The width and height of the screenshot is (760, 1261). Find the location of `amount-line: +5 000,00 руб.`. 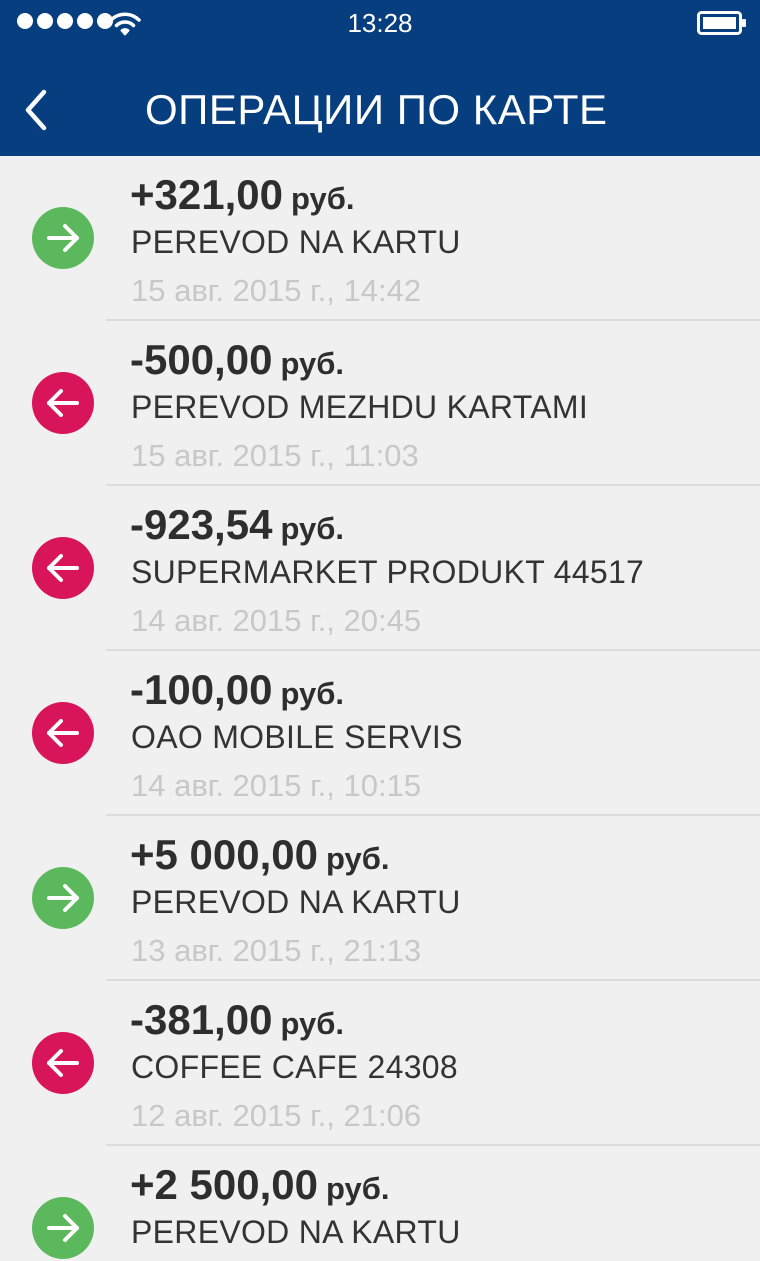

amount-line: +5 000,00 руб. is located at coordinates (260, 855).